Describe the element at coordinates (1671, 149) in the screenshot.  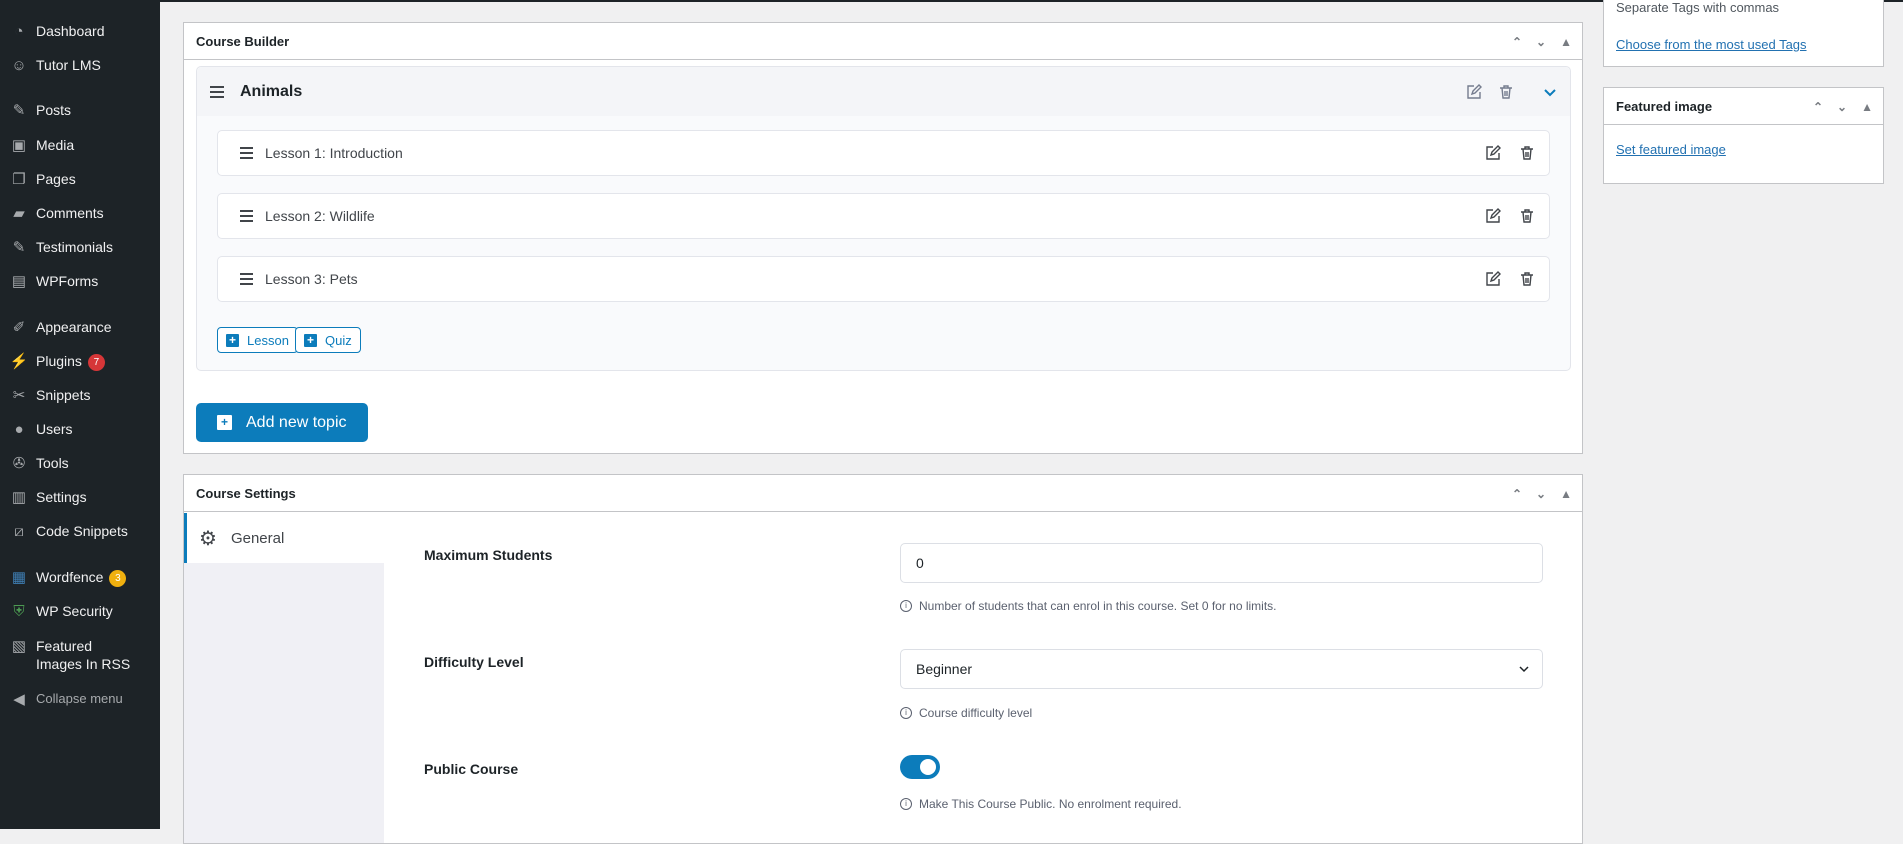
I see `set-featured-image-link: Set featured image` at that location.